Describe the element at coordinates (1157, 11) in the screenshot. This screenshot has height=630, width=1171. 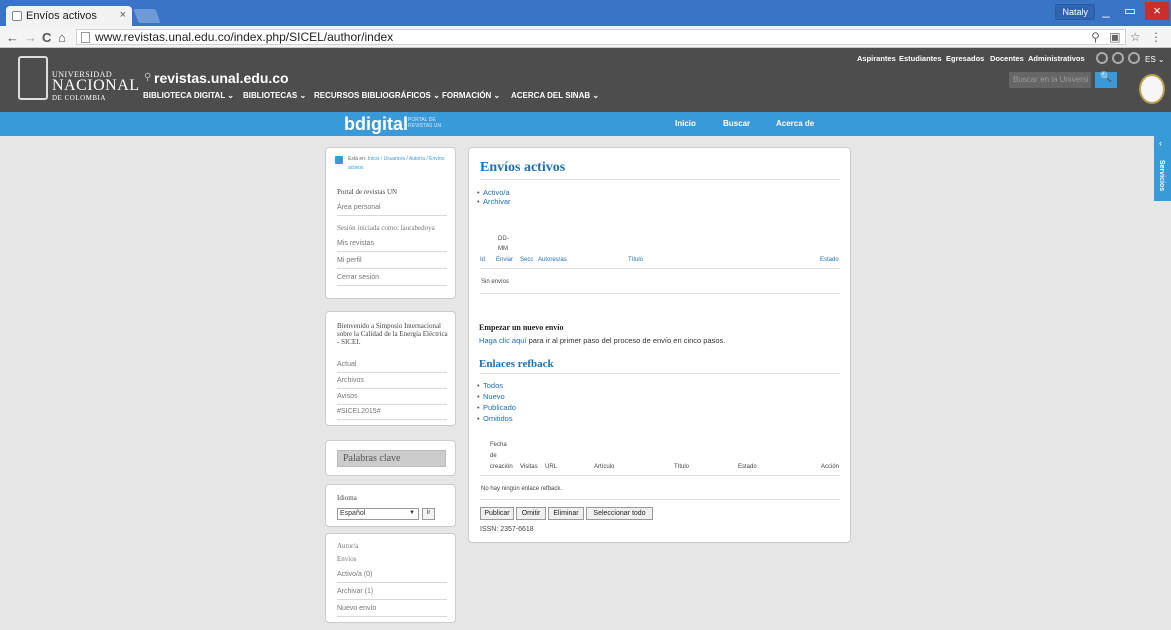
I see `close-window-button: ×` at that location.